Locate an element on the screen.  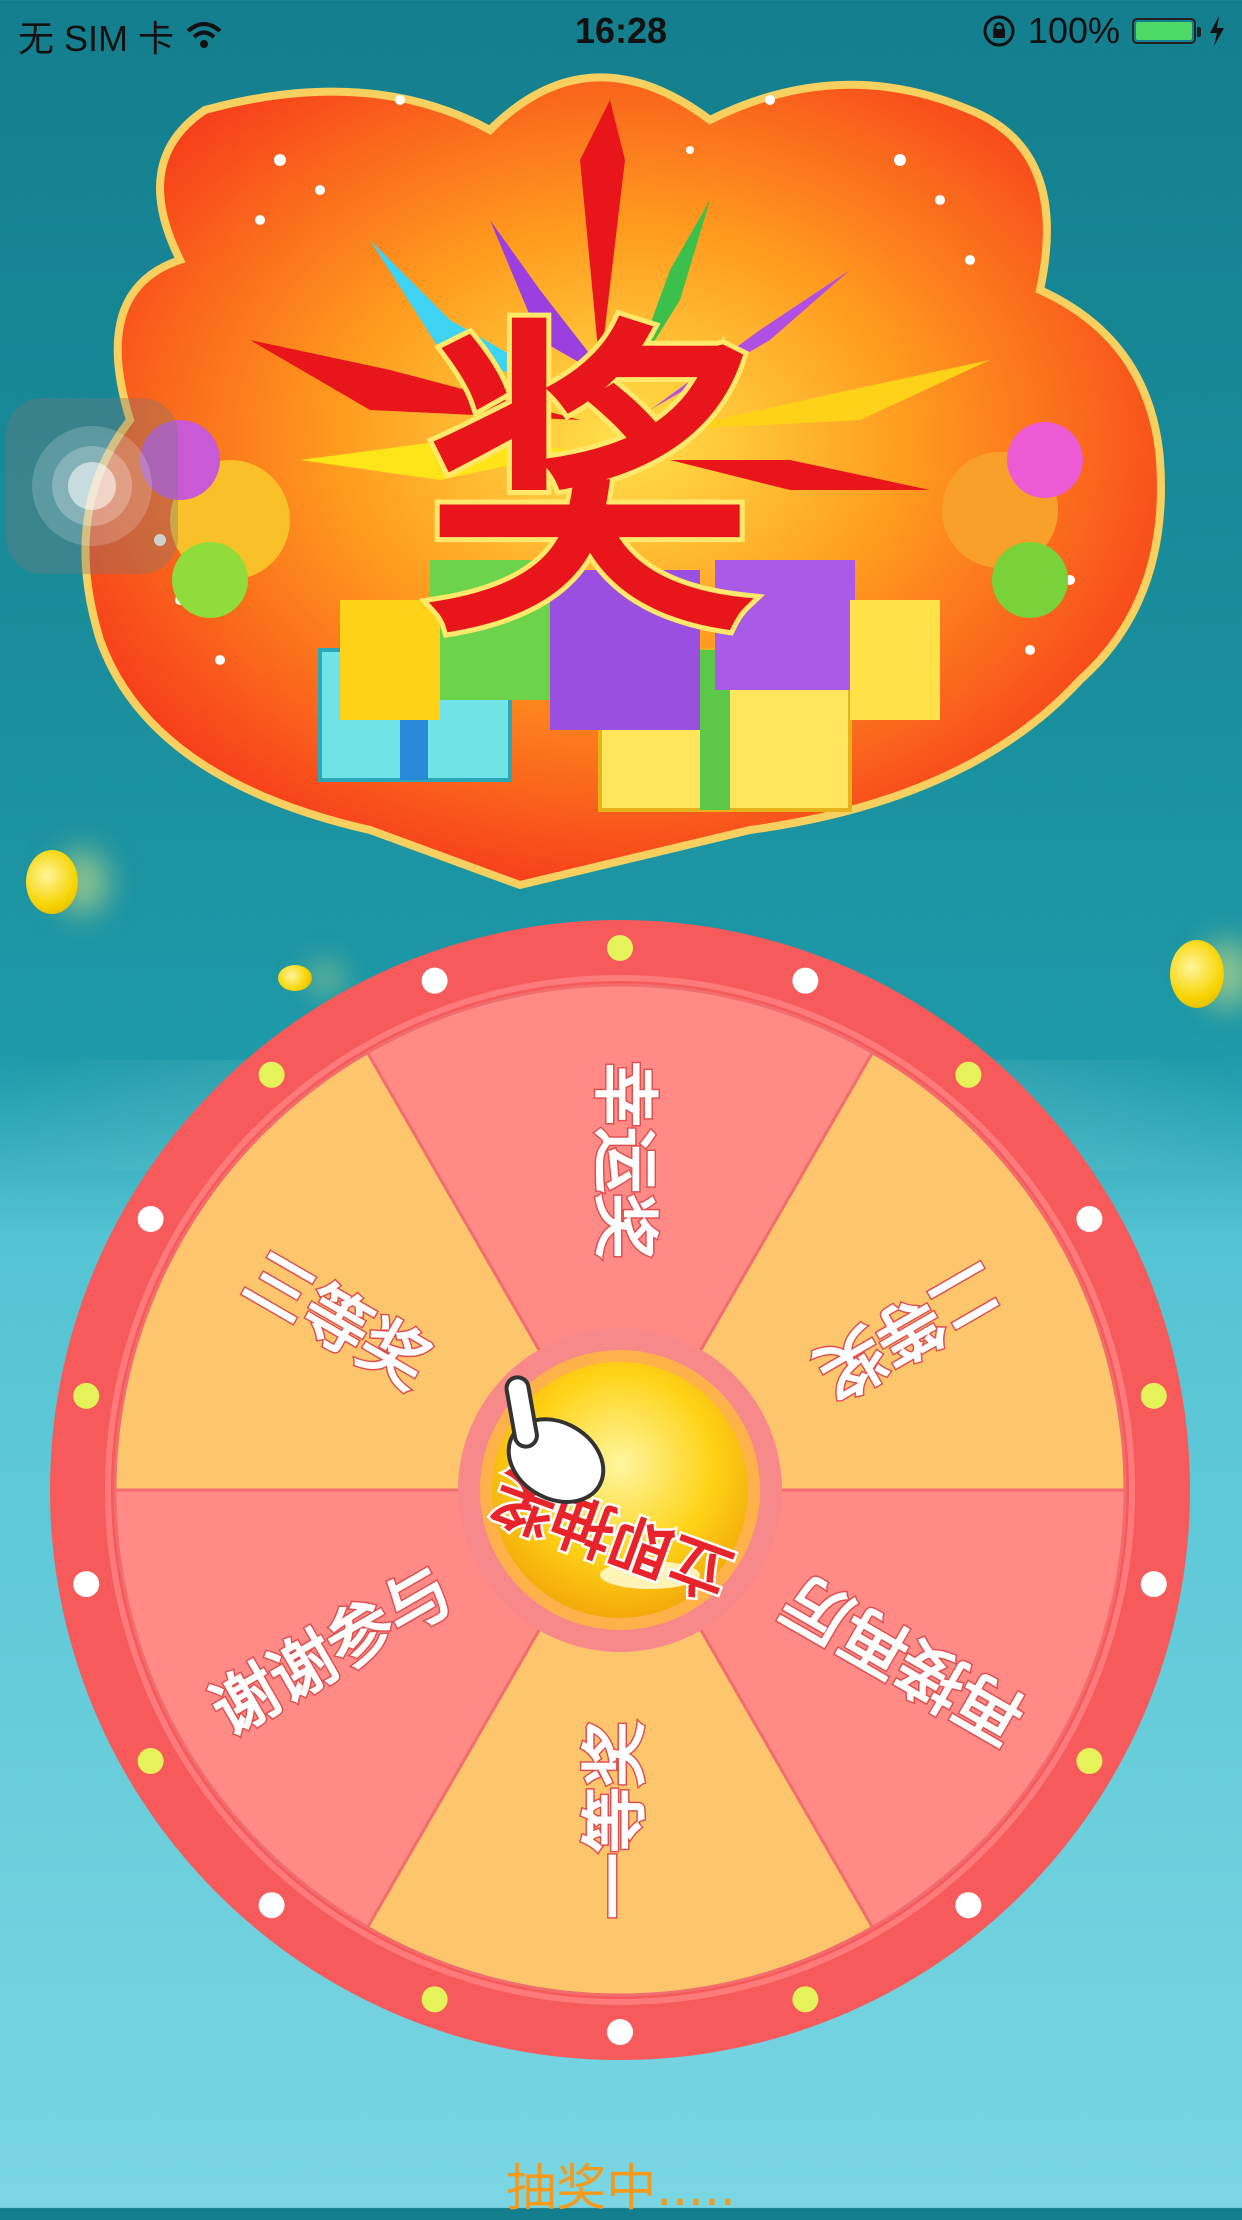
banner-headline: 奖 is located at coordinates (590, 486).